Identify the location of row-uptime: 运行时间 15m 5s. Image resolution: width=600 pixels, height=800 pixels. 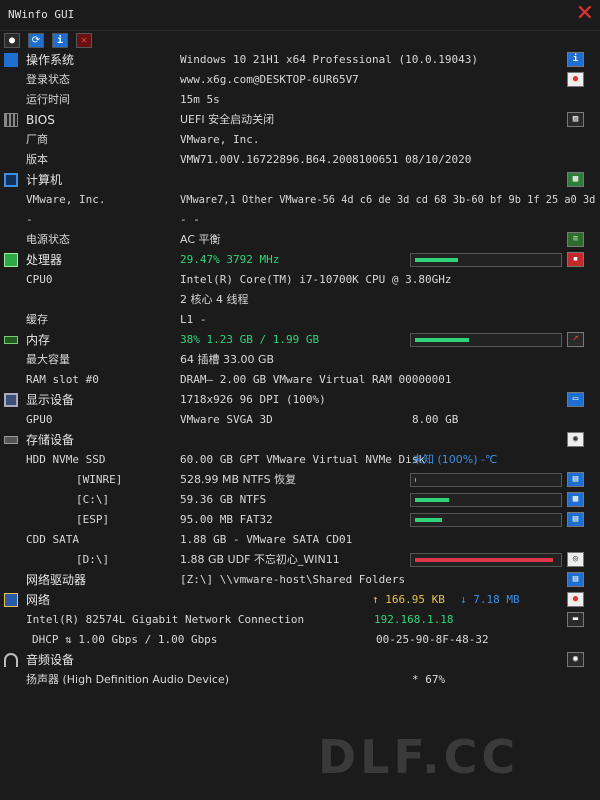
(123, 99).